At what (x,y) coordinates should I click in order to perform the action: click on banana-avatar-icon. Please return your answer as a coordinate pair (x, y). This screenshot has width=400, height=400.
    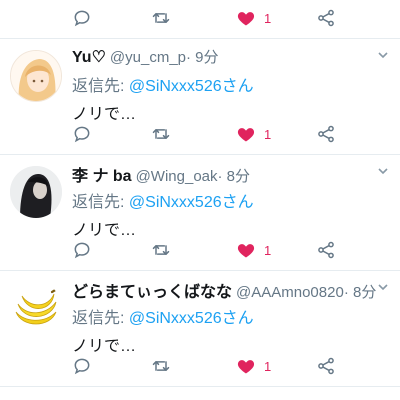
    Looking at the image, I should click on (36, 308).